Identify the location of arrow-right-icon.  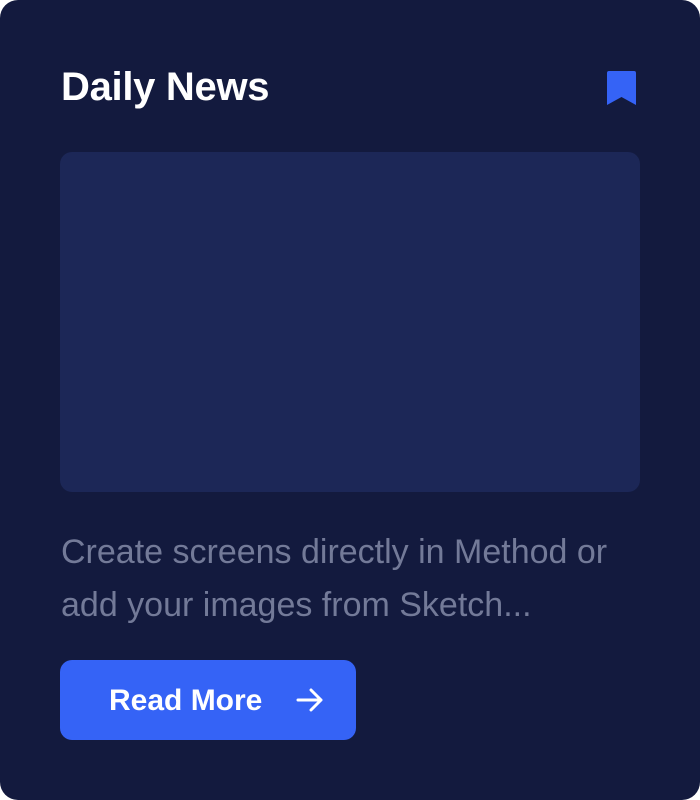
(310, 700).